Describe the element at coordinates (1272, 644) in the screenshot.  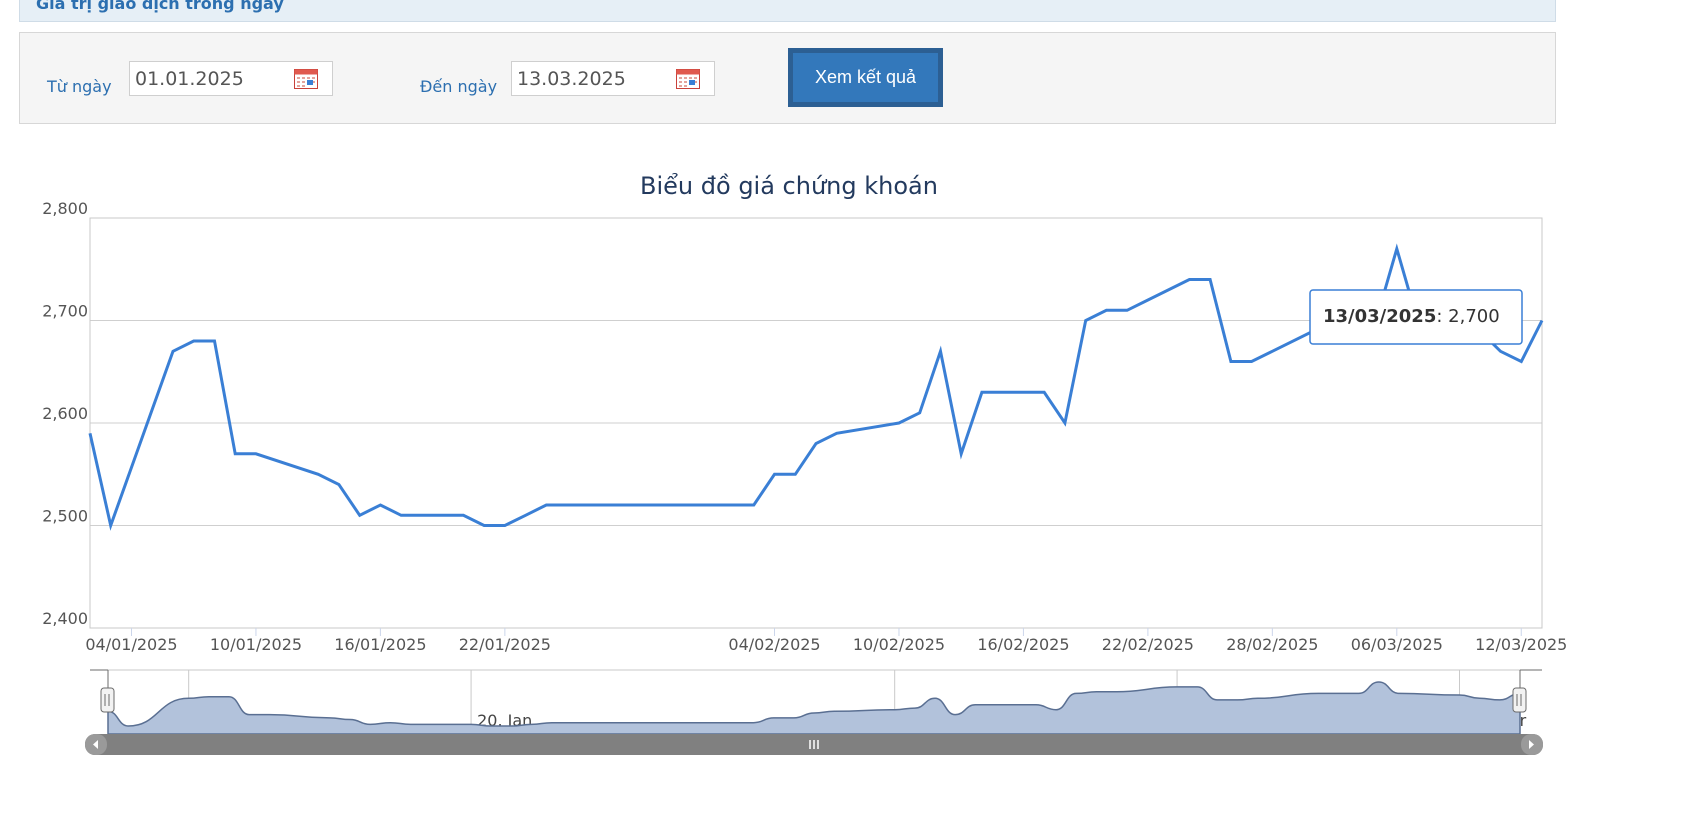
I see `x-tick-label: 28/02/2025` at that location.